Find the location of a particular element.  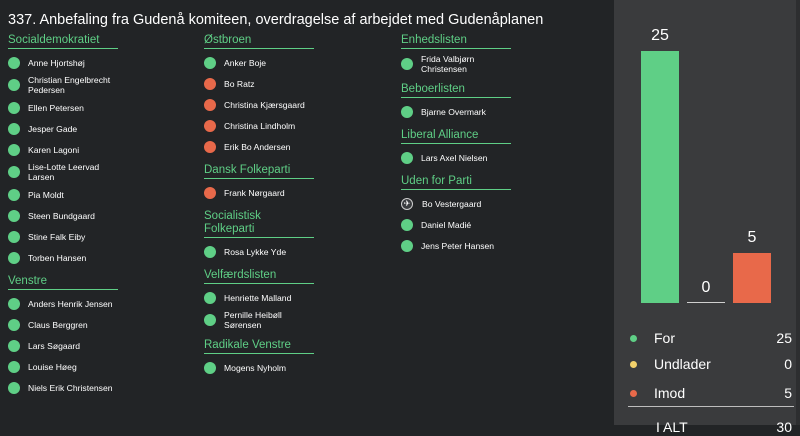

member-name: Claus Berggren is located at coordinates (58, 324).